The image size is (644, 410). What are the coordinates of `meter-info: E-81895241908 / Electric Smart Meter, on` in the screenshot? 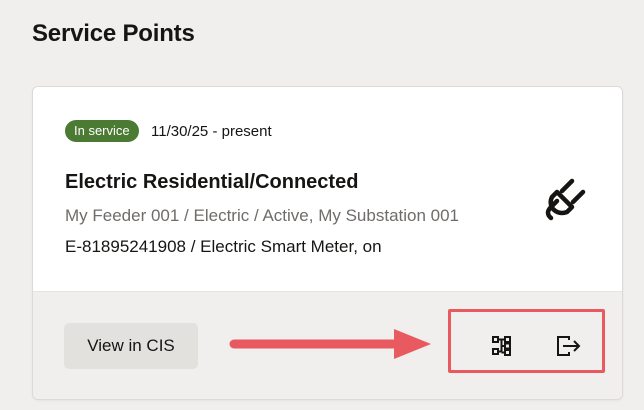 It's located at (223, 246).